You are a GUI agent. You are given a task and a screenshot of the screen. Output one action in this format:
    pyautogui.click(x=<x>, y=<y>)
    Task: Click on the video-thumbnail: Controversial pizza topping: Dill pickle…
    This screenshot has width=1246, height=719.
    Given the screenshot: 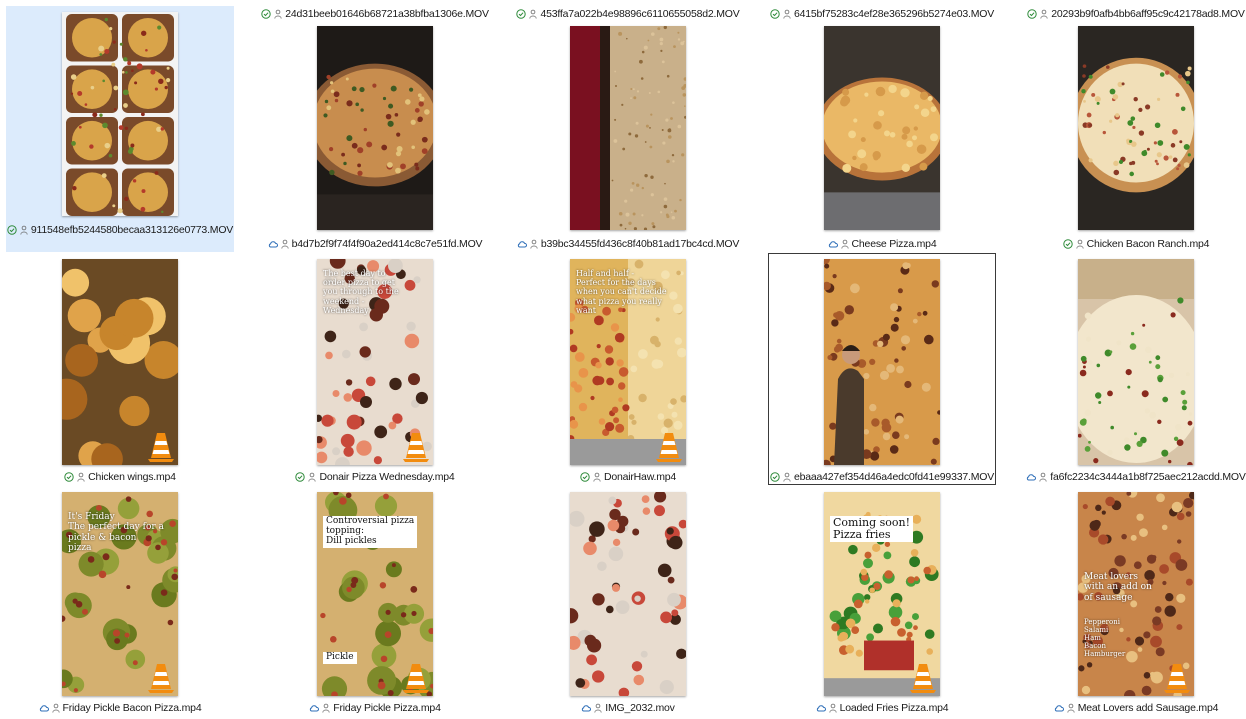 What is the action you would take?
    pyautogui.click(x=375, y=594)
    